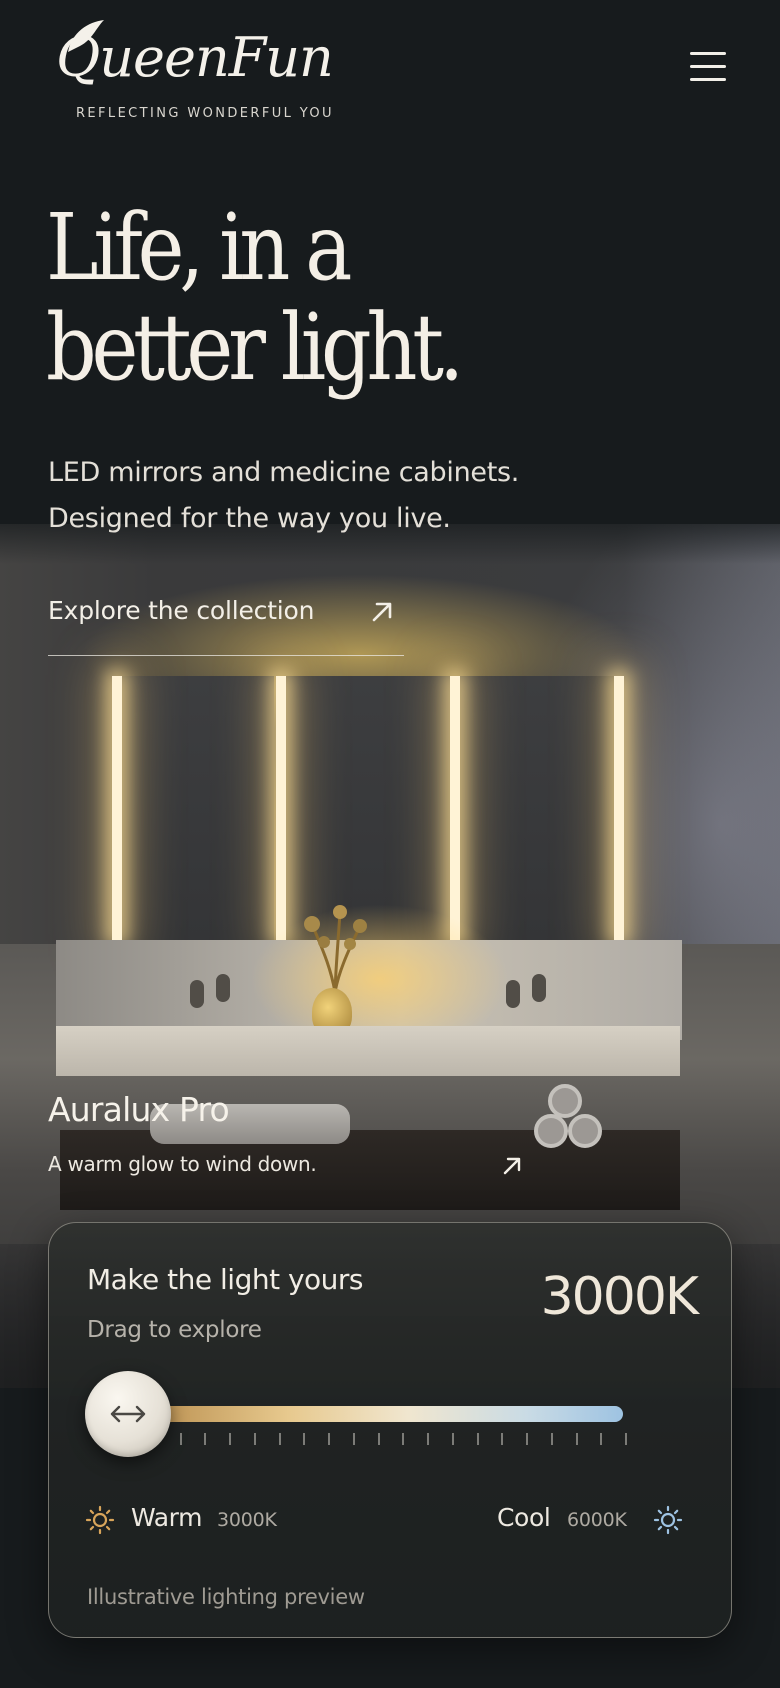  Describe the element at coordinates (167, 1517) in the screenshot. I see `warm-label: Warm` at that location.